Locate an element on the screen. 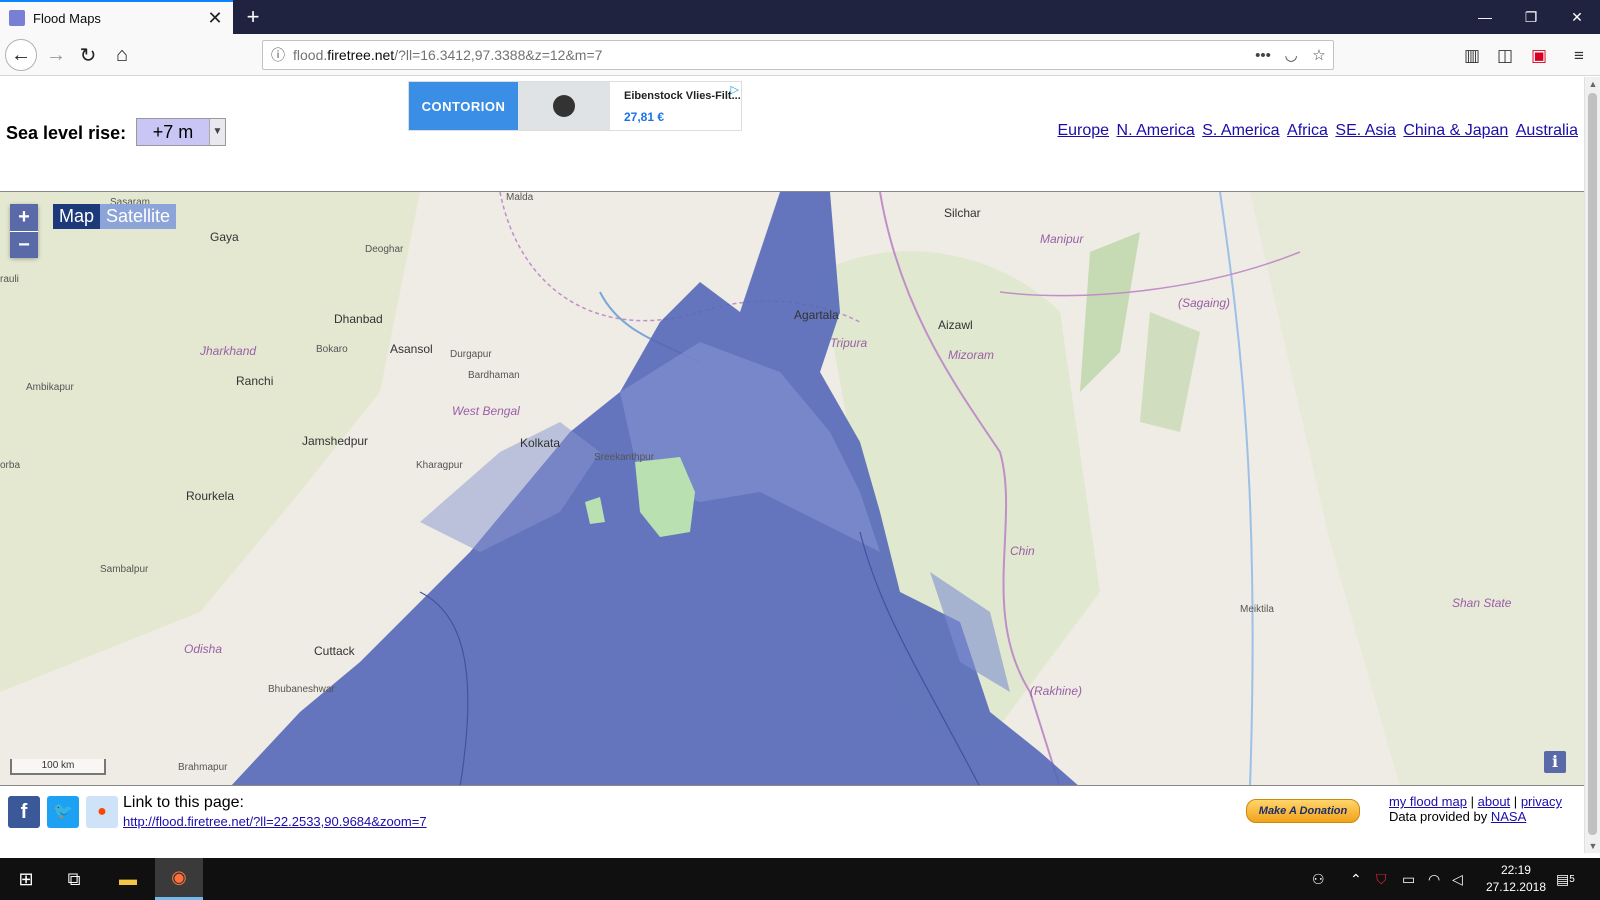  map-label: Bhubaneshwar is located at coordinates (301, 689).